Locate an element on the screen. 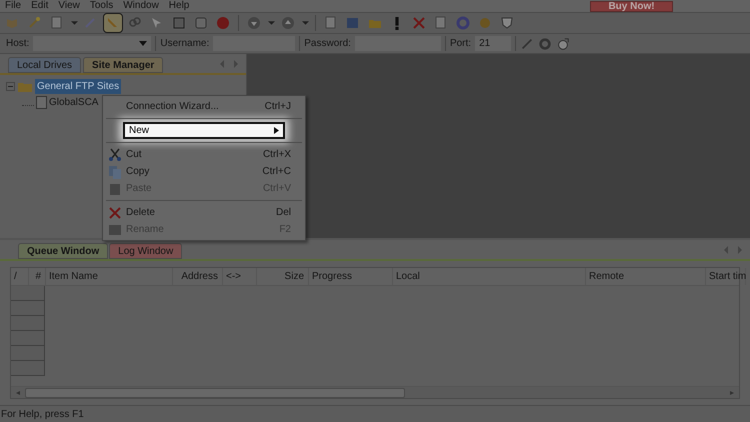 The height and width of the screenshot is (422, 750). document-icon is located at coordinates (353, 23).